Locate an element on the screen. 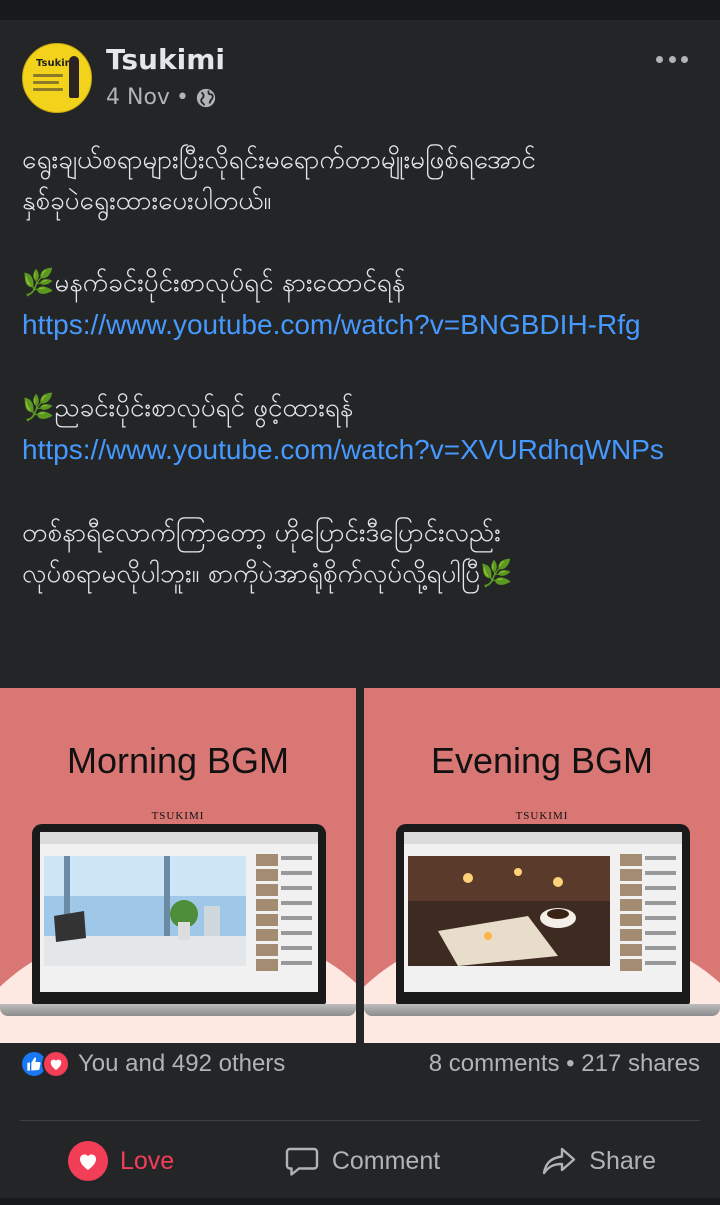  divider is located at coordinates (360, 1120).